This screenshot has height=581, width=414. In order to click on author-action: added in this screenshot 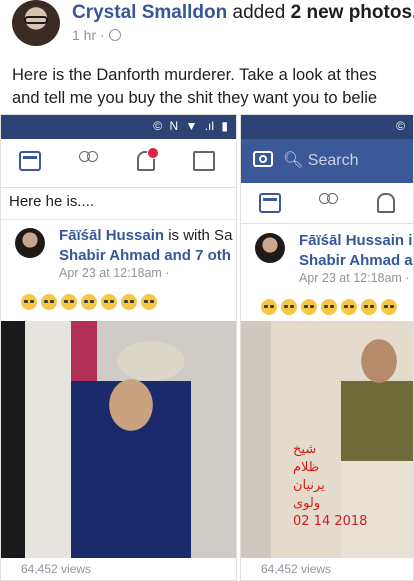, I will do `click(259, 12)`.